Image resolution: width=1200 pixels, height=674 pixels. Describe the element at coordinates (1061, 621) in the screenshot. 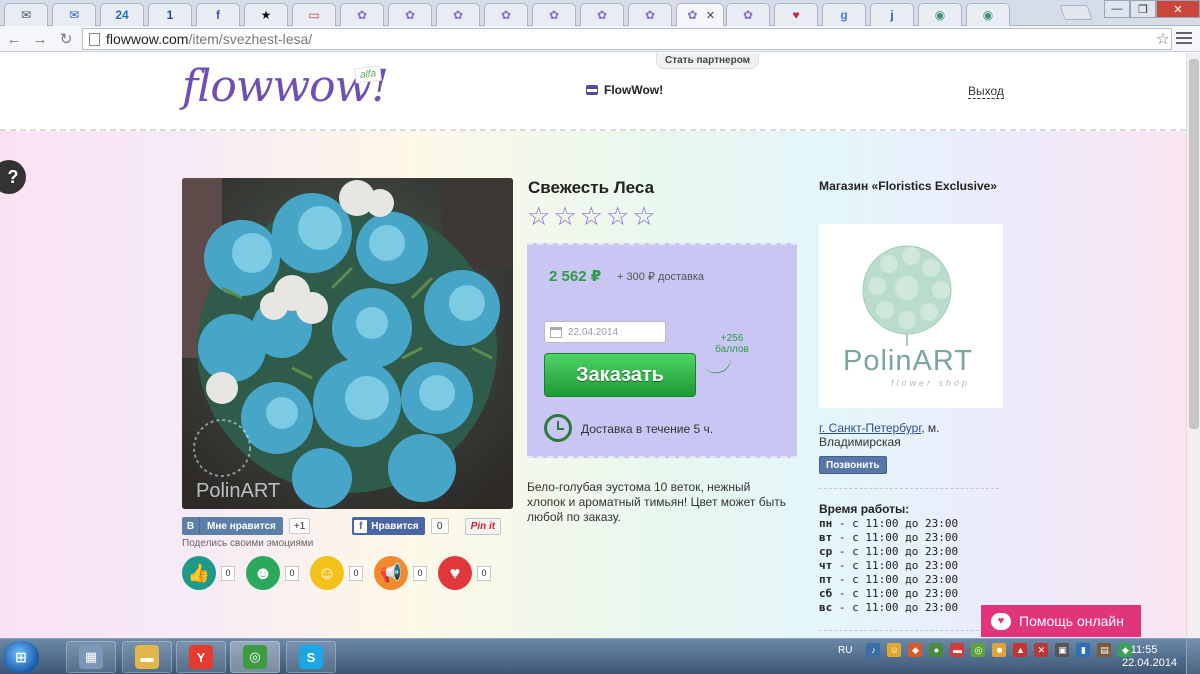

I see `help-online-button: ♥ Помощь онлайн` at that location.